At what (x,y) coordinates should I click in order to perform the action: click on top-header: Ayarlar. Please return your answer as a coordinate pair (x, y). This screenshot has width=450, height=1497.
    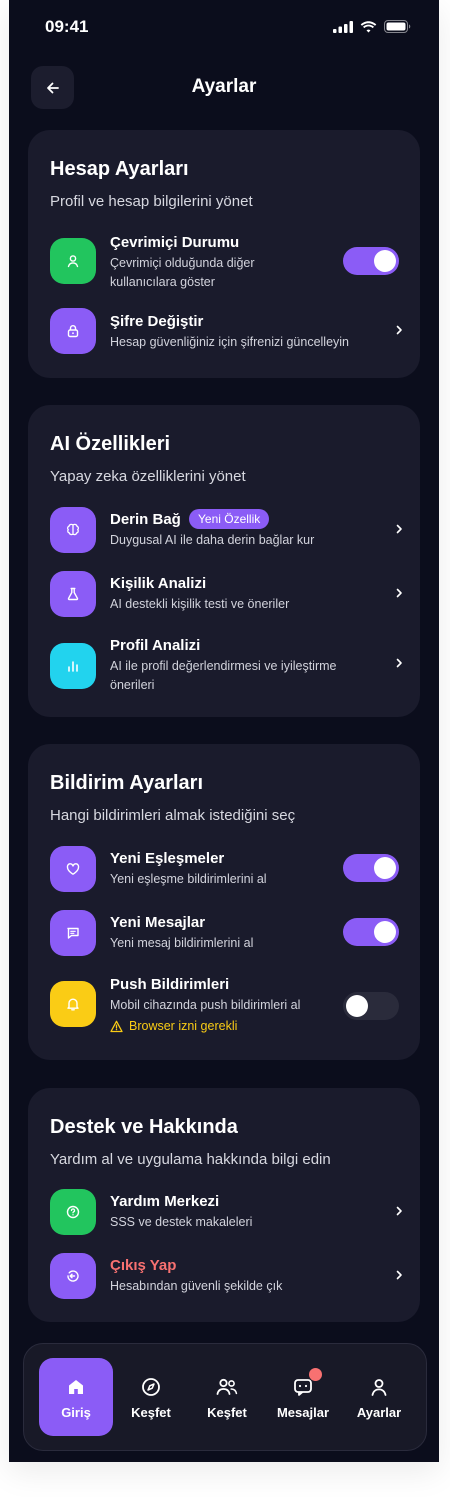
    Looking at the image, I should click on (224, 87).